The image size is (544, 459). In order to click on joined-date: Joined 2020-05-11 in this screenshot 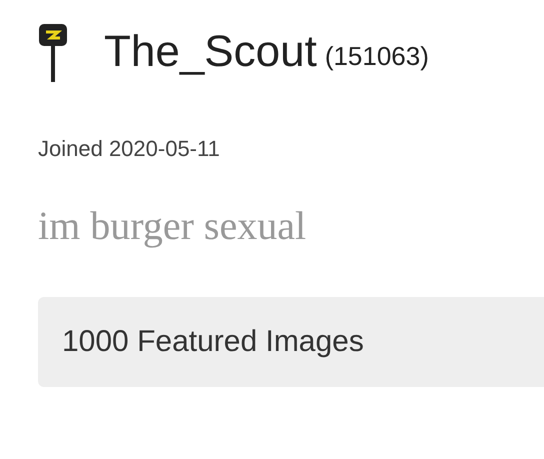, I will do `click(129, 149)`.